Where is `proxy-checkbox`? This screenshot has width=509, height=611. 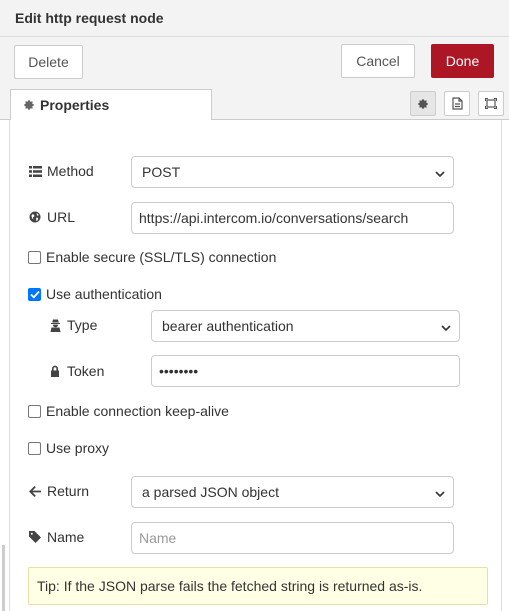
proxy-checkbox is located at coordinates (34, 448).